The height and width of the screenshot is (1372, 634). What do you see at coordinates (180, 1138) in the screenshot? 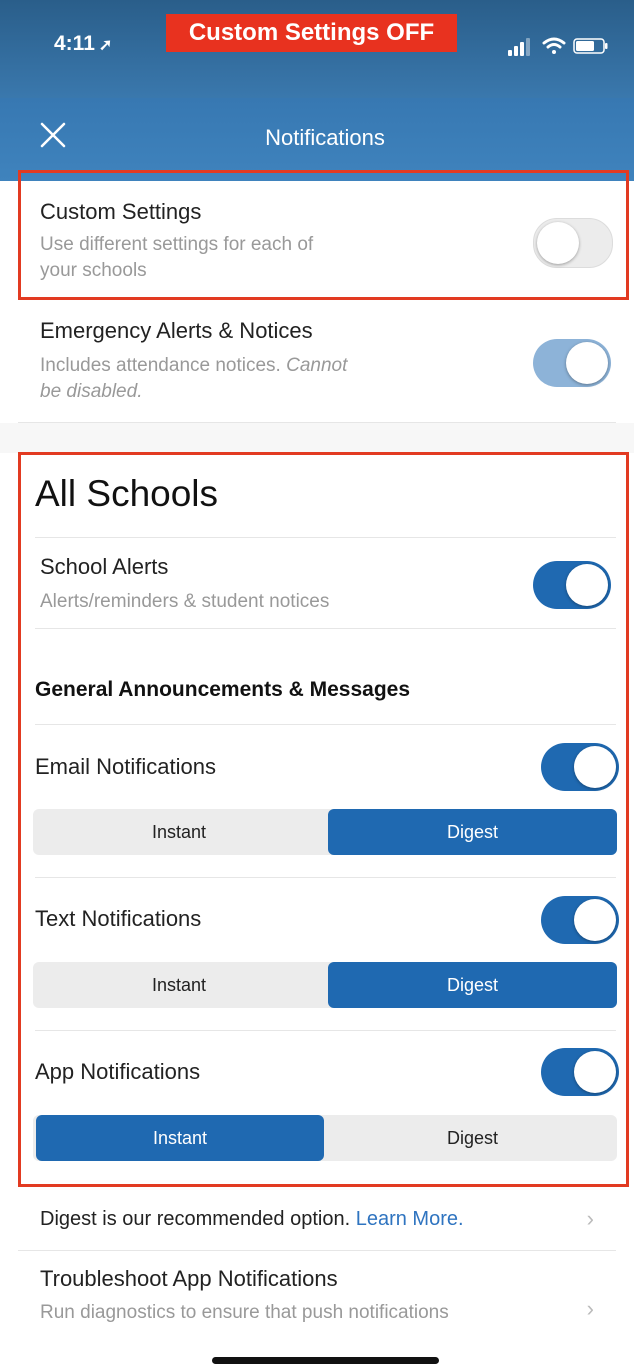
I see `app-instant-option: Instant` at bounding box center [180, 1138].